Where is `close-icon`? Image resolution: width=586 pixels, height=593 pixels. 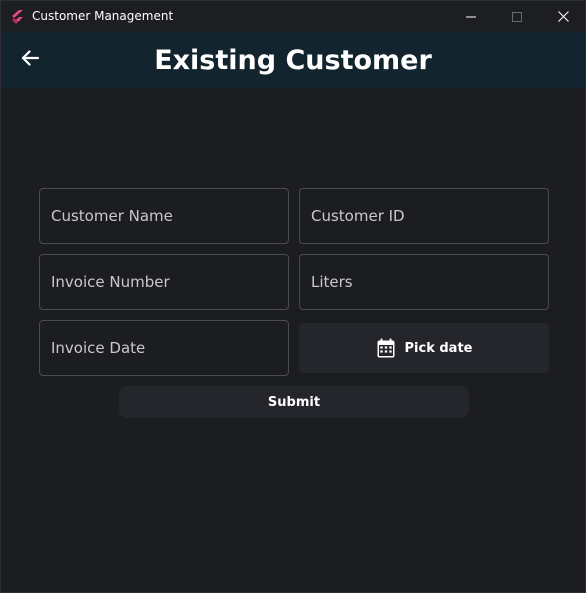
close-icon is located at coordinates (563, 16).